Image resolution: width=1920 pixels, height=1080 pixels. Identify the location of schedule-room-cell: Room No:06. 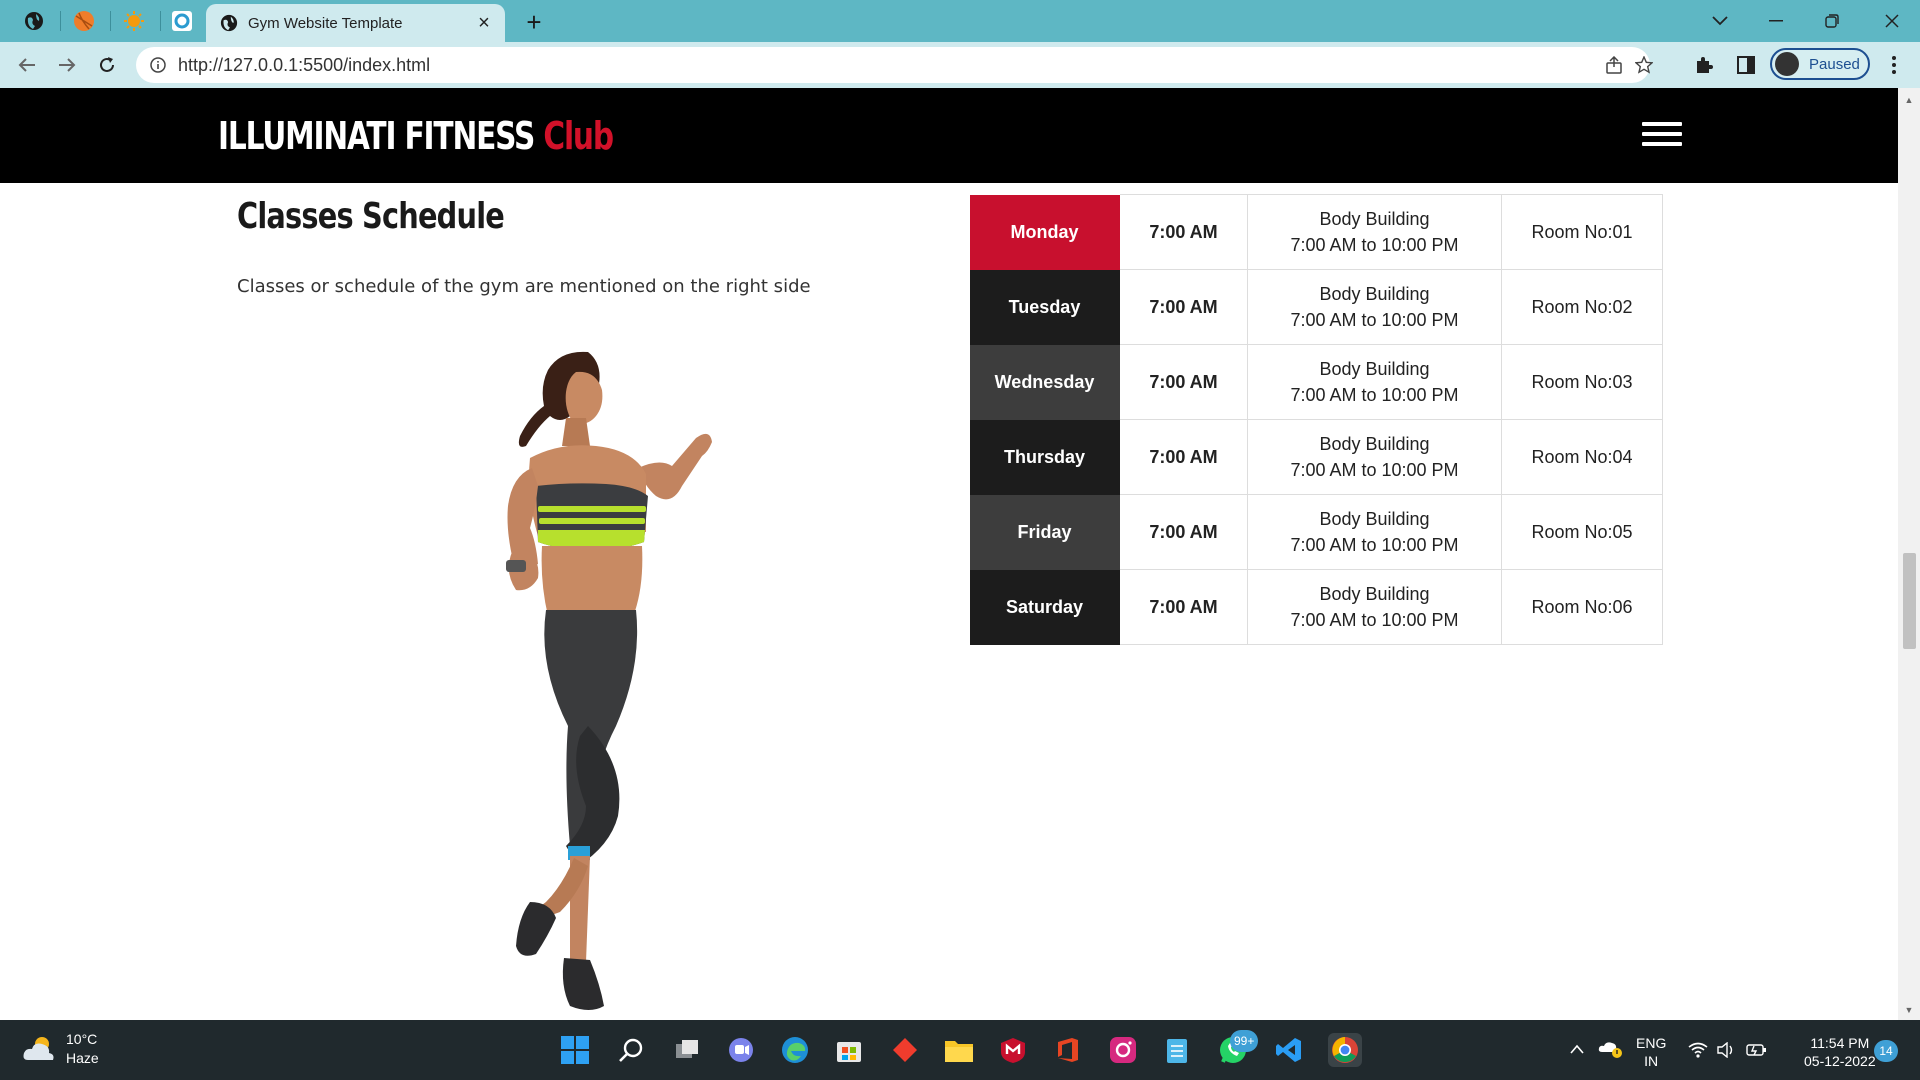
(1582, 607).